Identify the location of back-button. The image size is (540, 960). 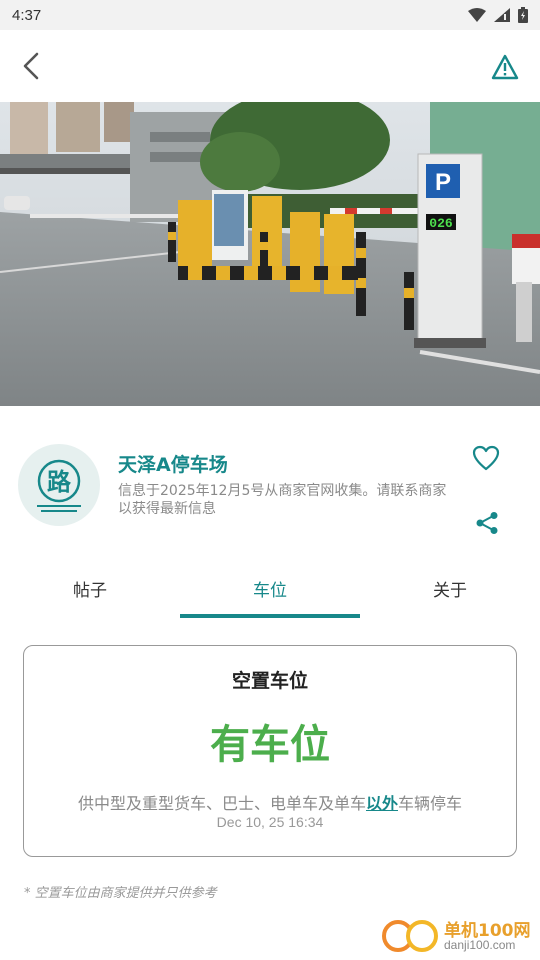
(31, 66).